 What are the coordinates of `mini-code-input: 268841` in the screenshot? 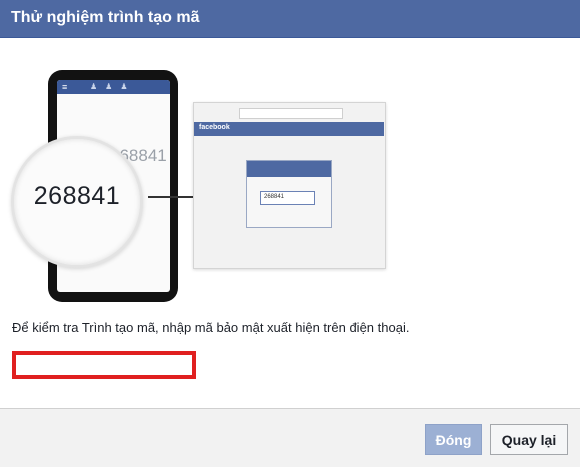 It's located at (287, 198).